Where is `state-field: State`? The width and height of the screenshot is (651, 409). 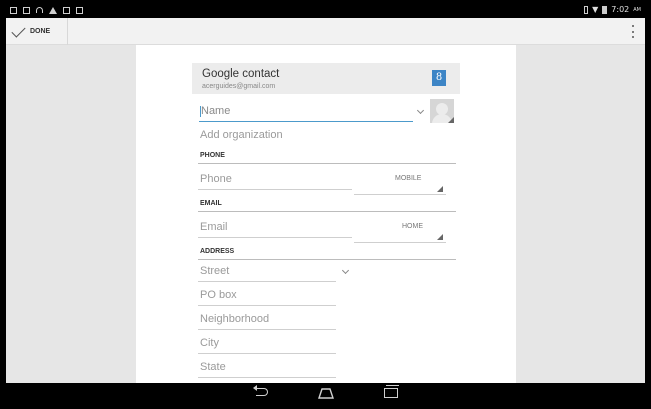 state-field: State is located at coordinates (213, 367).